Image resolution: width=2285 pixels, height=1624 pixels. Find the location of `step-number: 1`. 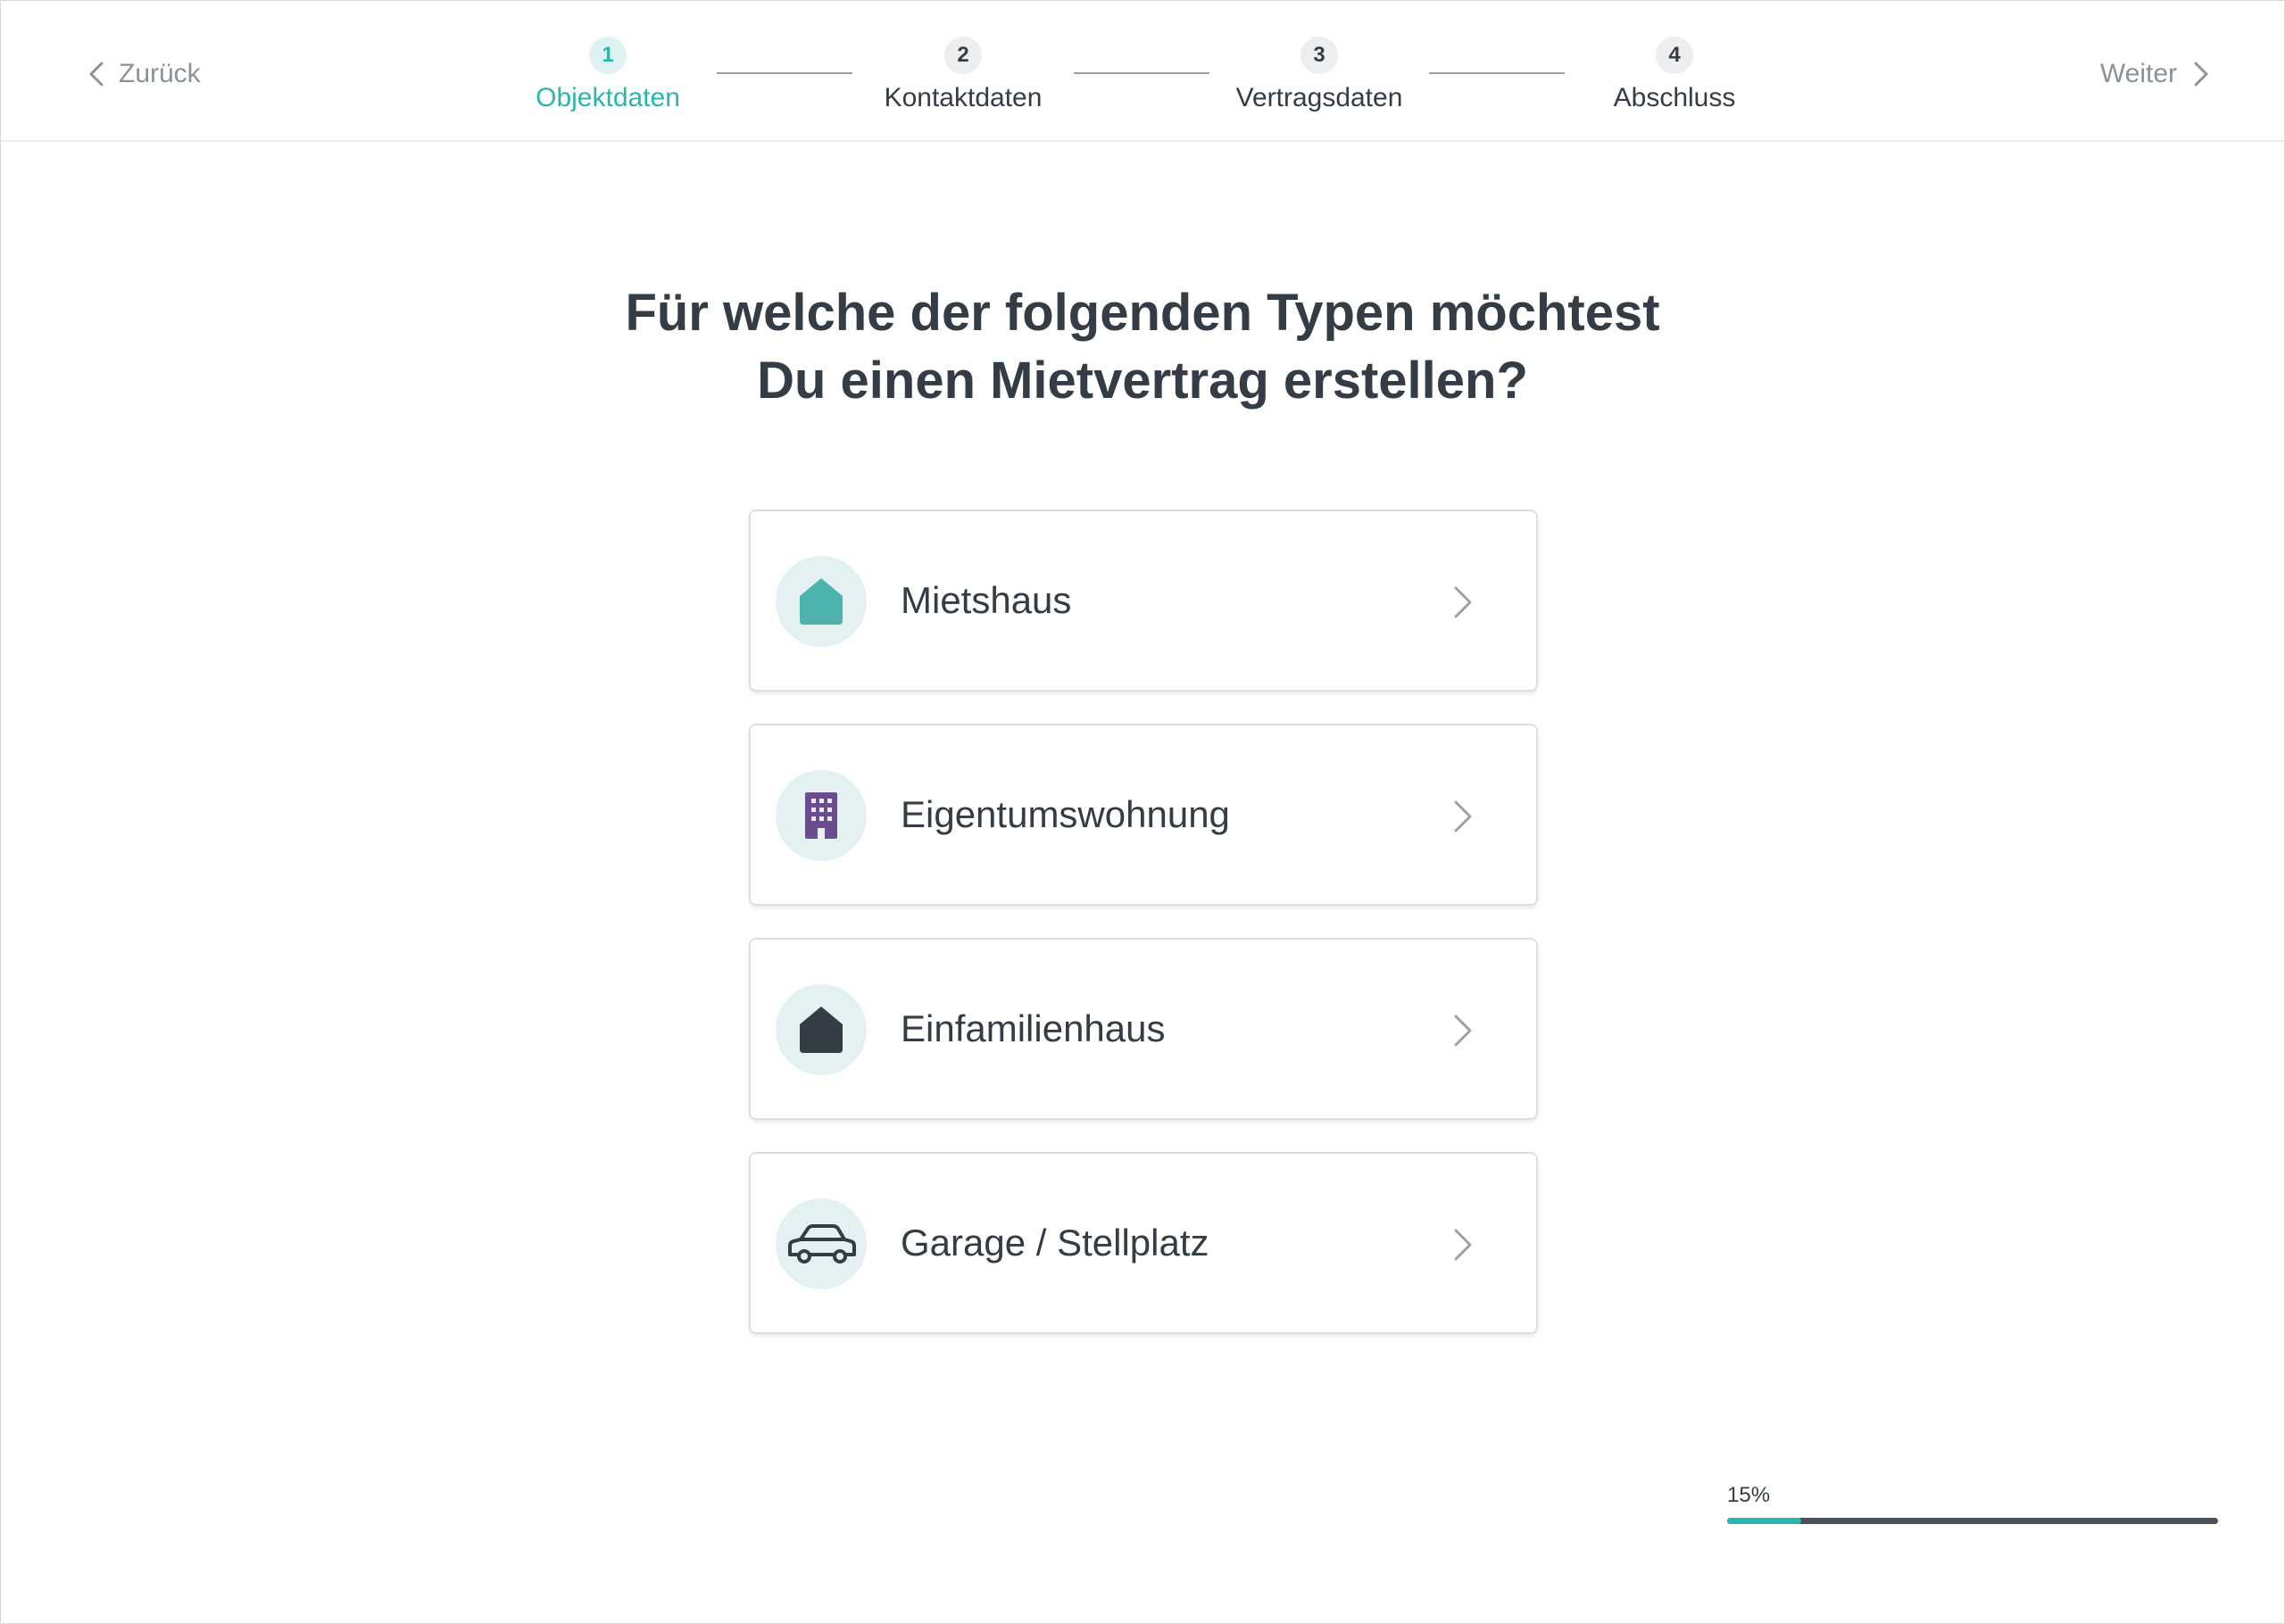

step-number: 1 is located at coordinates (608, 55).